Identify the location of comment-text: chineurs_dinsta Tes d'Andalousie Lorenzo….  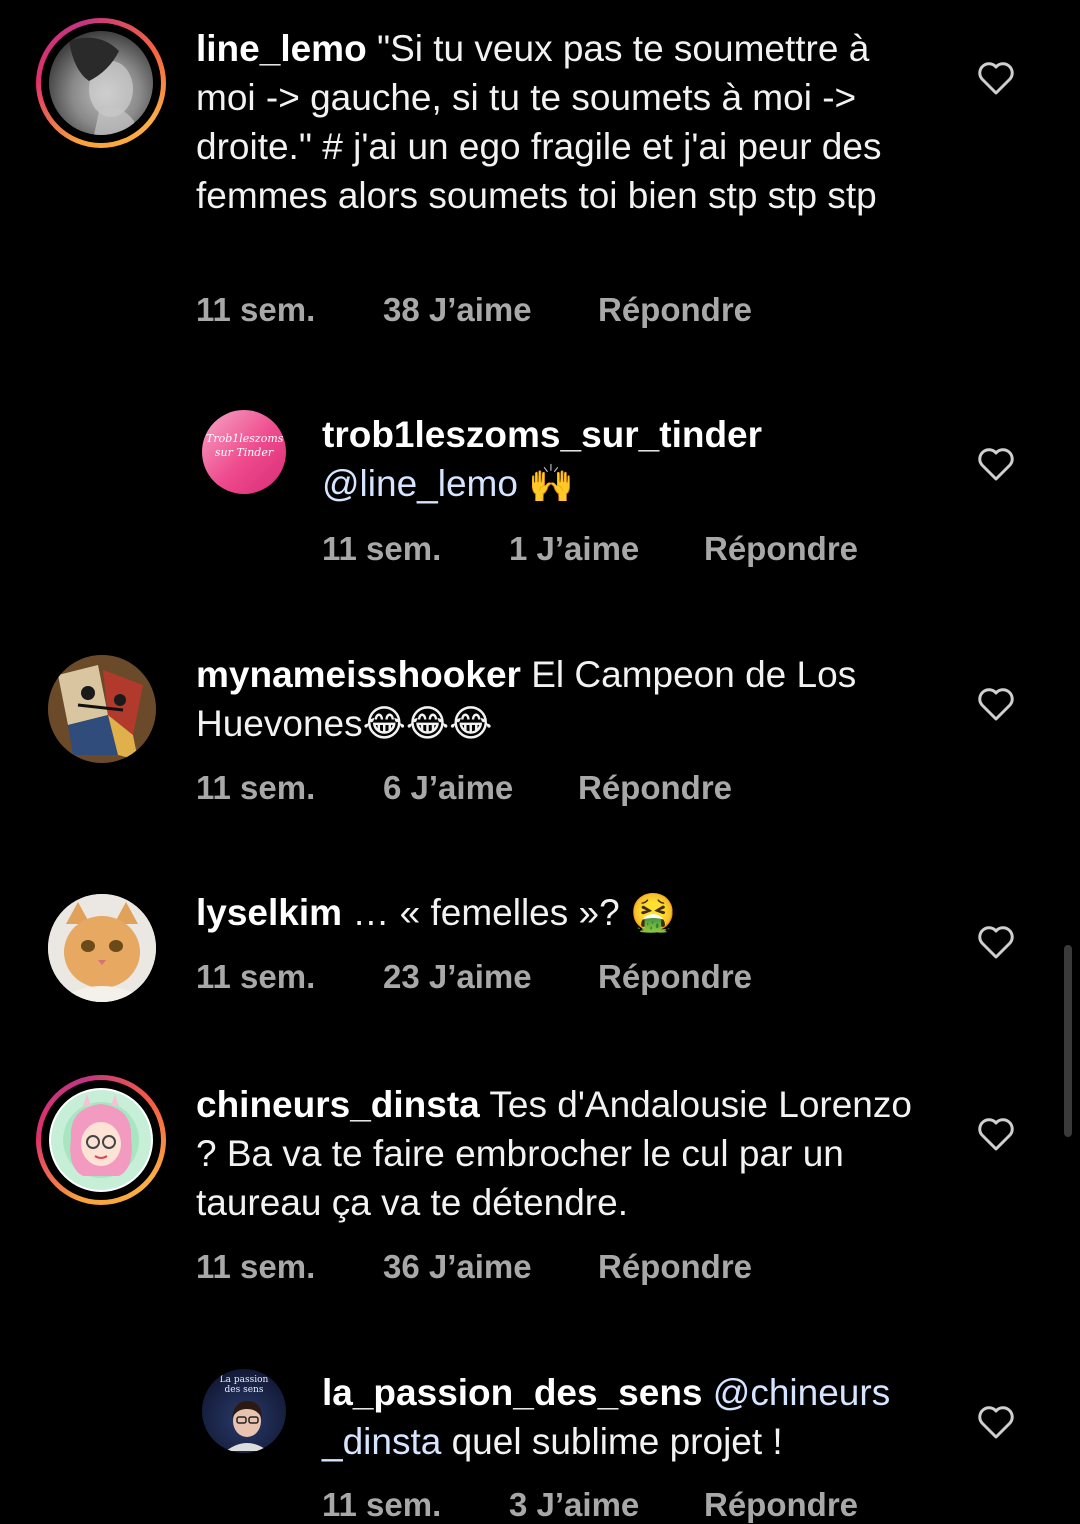
(566, 1153).